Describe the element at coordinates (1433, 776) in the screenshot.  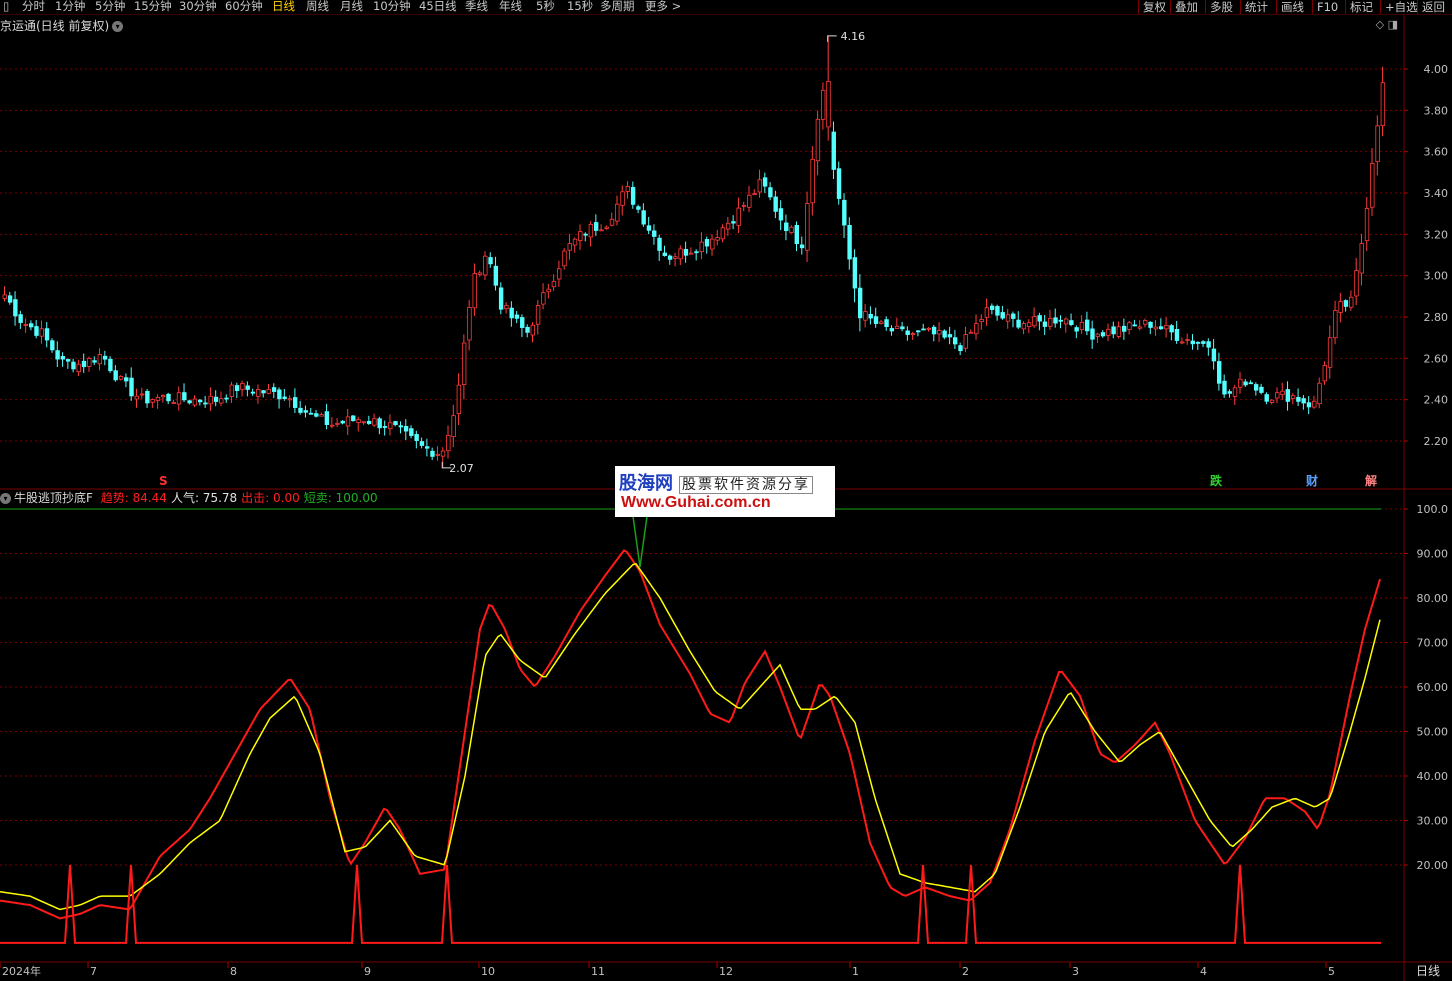
I see `indicator-tick-label-6: 40.00` at that location.